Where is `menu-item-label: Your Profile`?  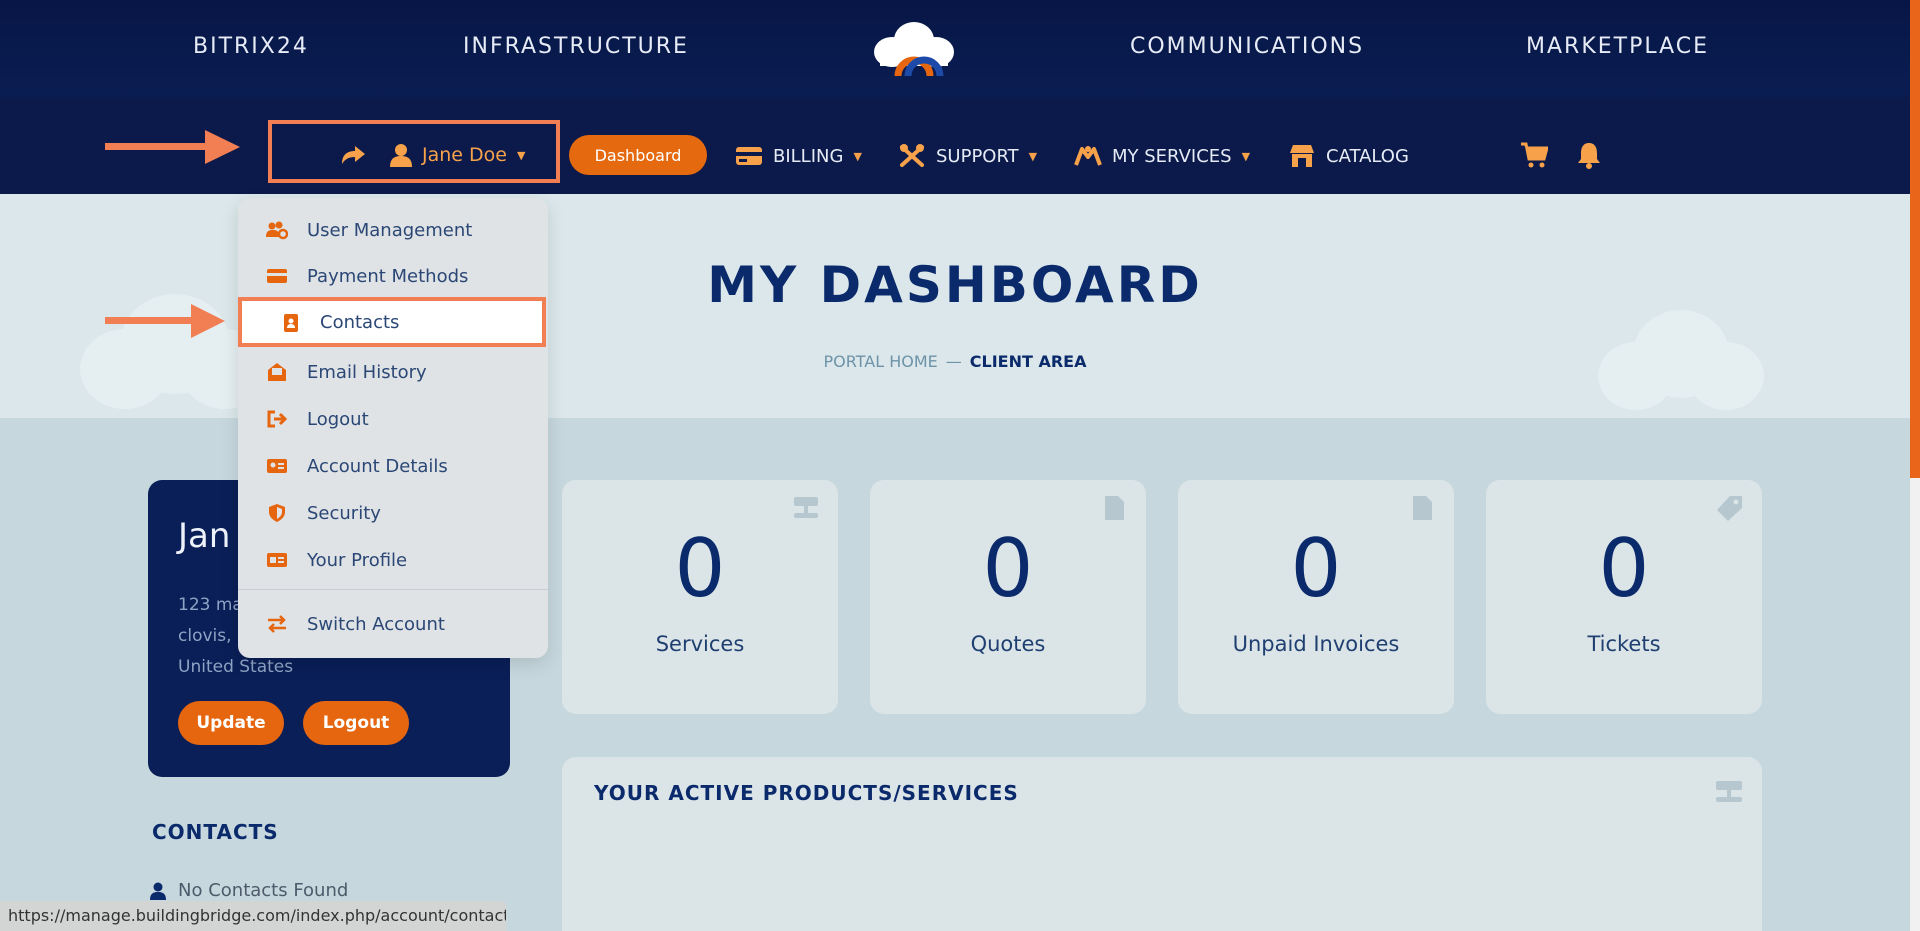 menu-item-label: Your Profile is located at coordinates (357, 560).